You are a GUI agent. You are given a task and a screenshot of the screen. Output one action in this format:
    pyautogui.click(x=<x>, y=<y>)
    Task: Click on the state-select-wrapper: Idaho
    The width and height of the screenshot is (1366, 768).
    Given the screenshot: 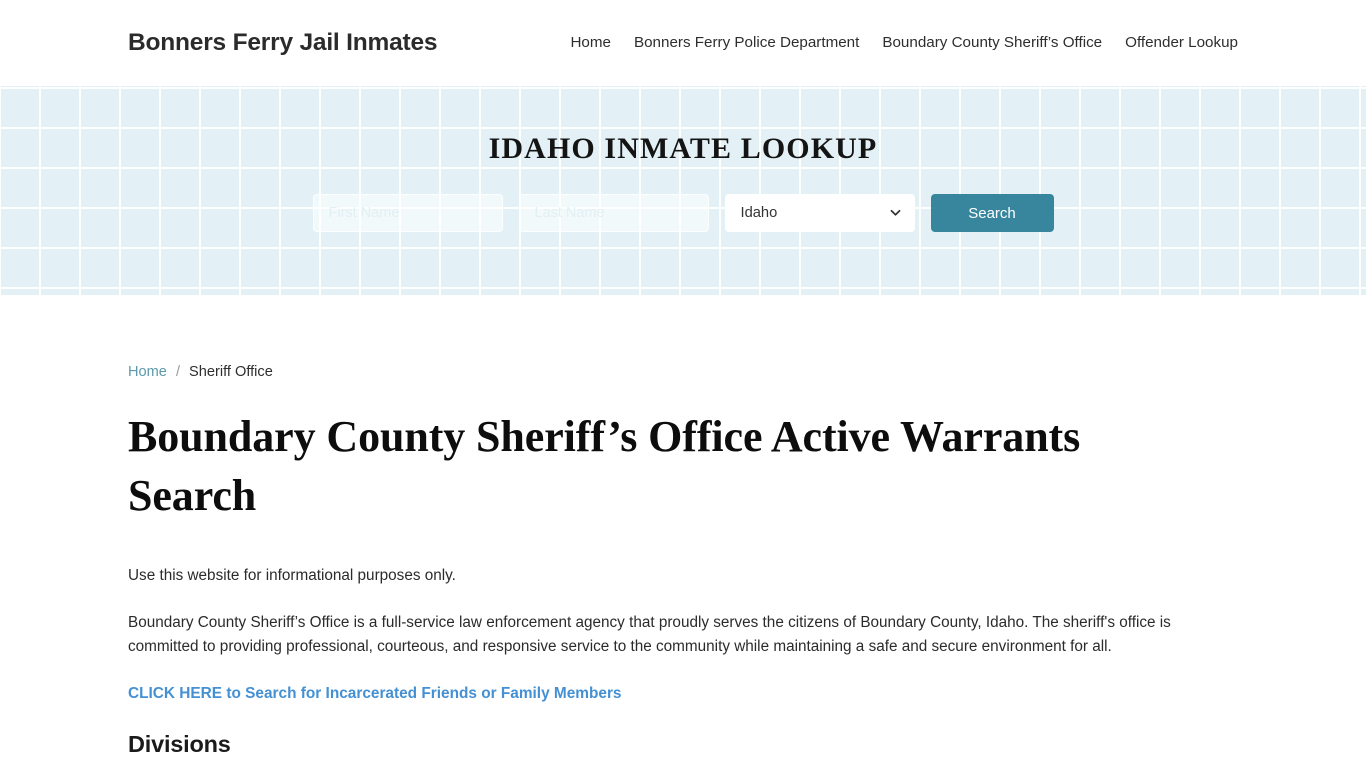 What is the action you would take?
    pyautogui.click(x=819, y=213)
    